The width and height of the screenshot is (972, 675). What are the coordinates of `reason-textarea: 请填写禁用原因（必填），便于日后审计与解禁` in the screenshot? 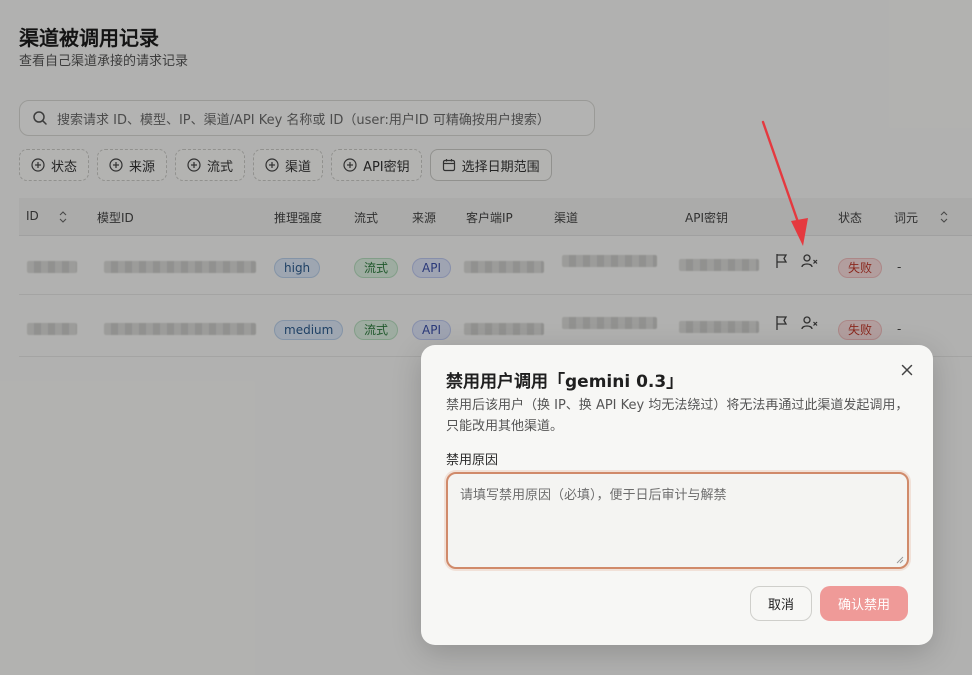 It's located at (677, 520).